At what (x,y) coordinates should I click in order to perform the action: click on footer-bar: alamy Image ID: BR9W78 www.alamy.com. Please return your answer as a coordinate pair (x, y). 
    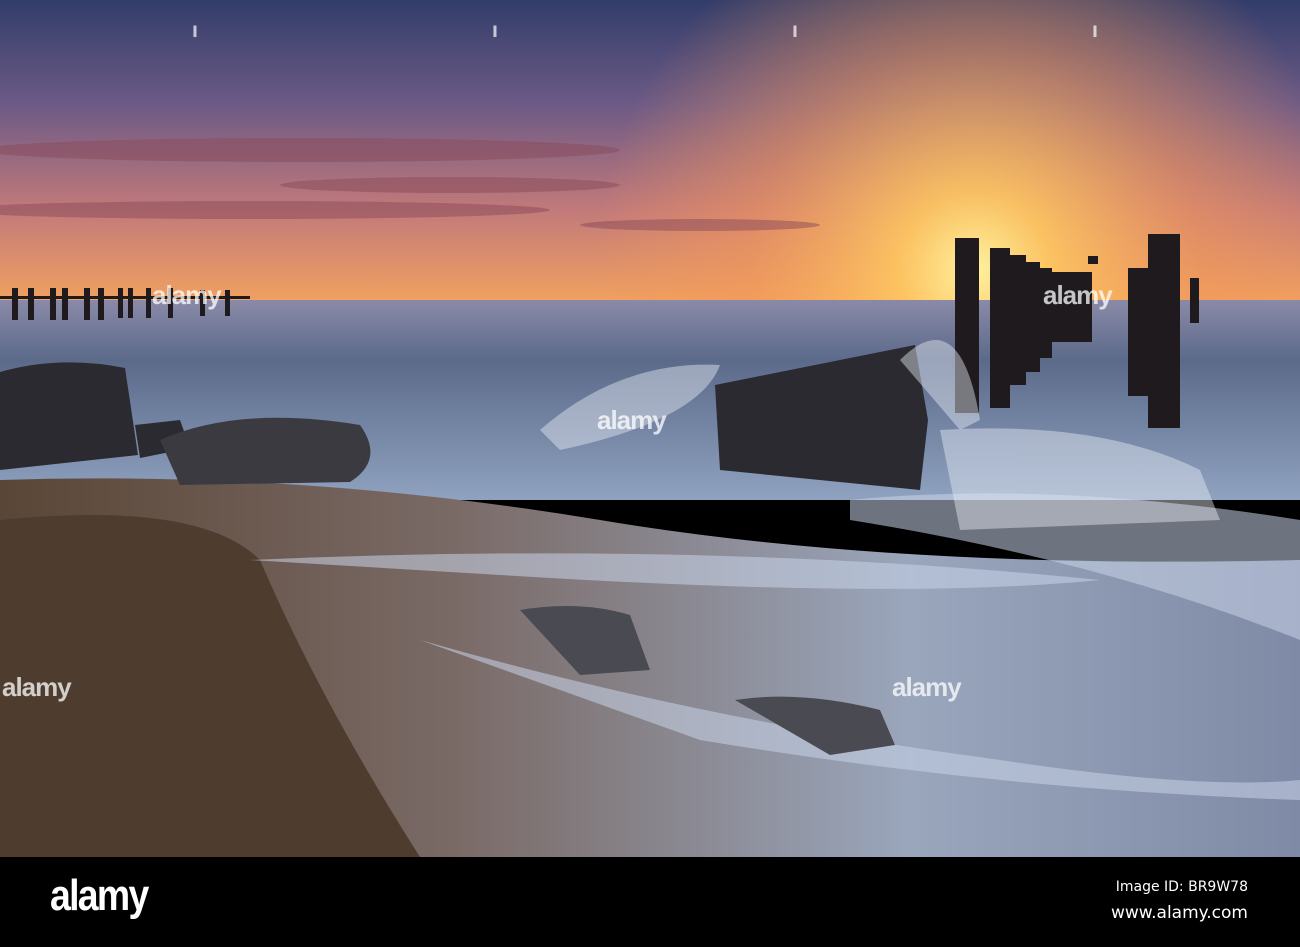
    Looking at the image, I should click on (650, 902).